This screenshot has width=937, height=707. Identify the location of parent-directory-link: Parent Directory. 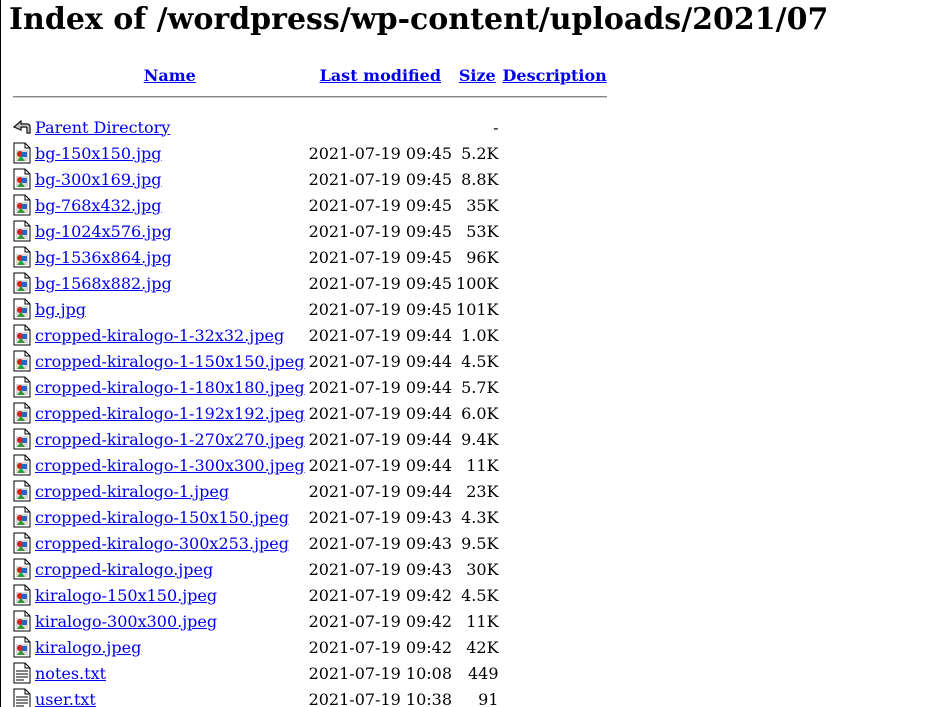
(102, 127).